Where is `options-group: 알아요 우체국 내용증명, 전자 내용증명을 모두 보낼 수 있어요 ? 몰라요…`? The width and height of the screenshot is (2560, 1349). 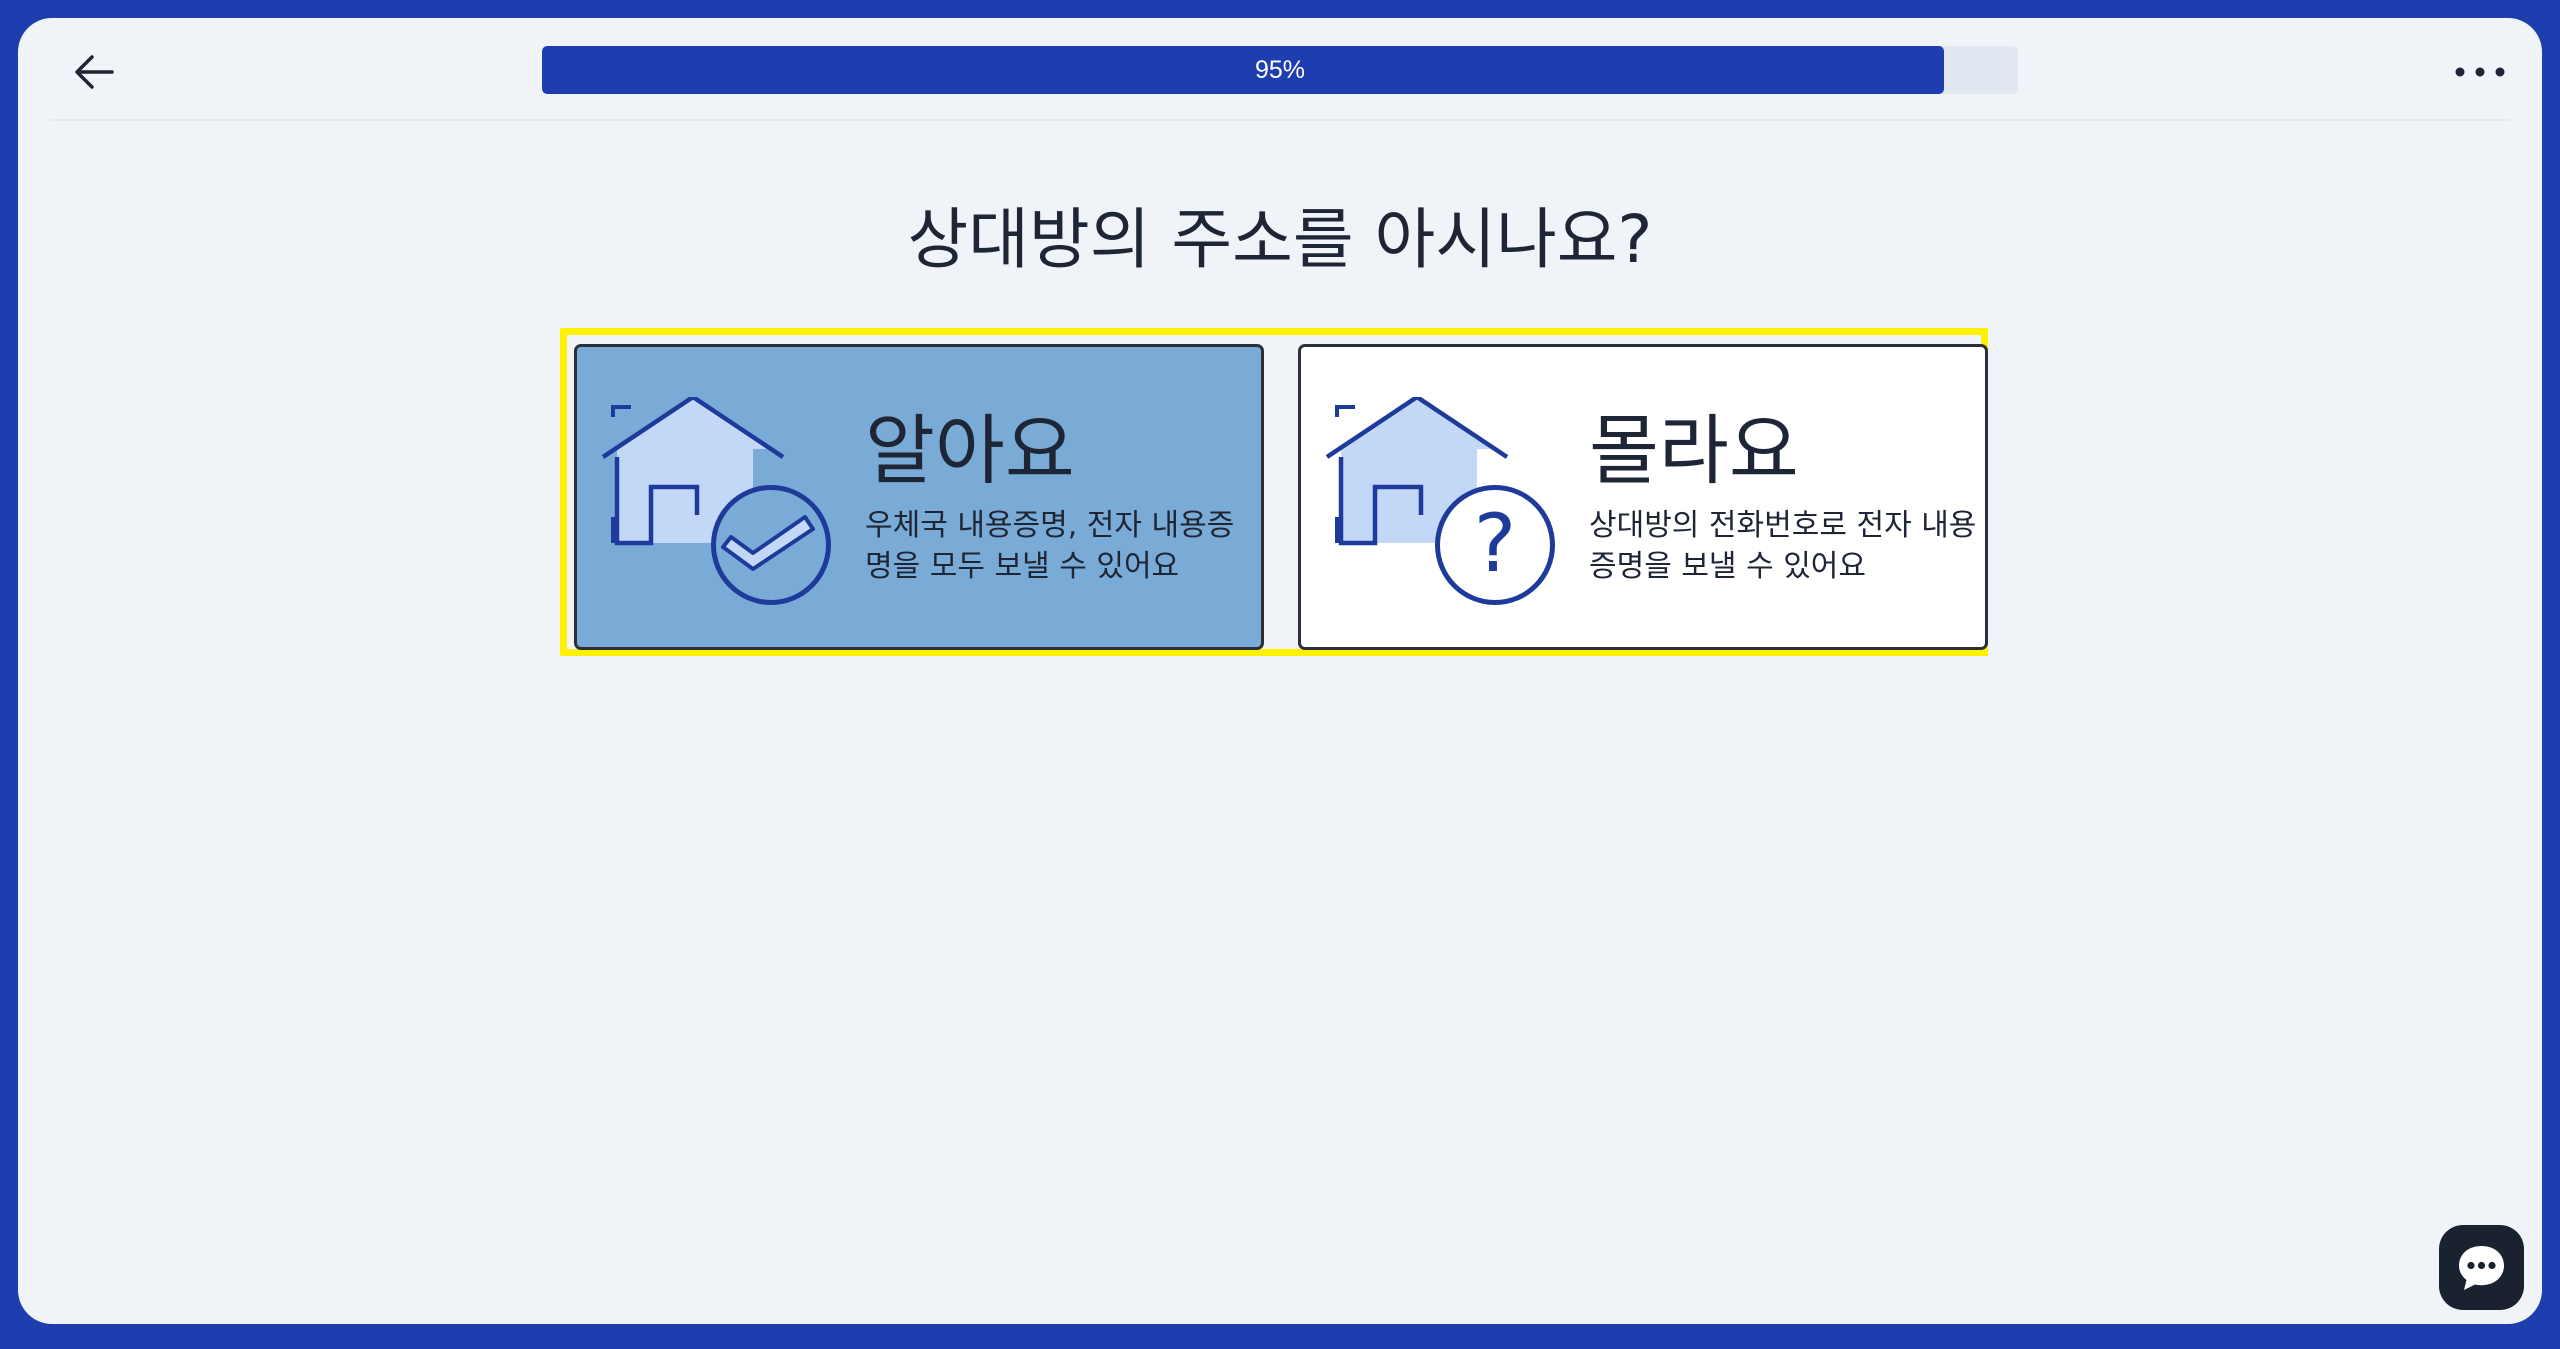
options-group: 알아요 우체국 내용증명, 전자 내용증명을 모두 보낼 수 있어요 ? 몰라요… is located at coordinates (1274, 492).